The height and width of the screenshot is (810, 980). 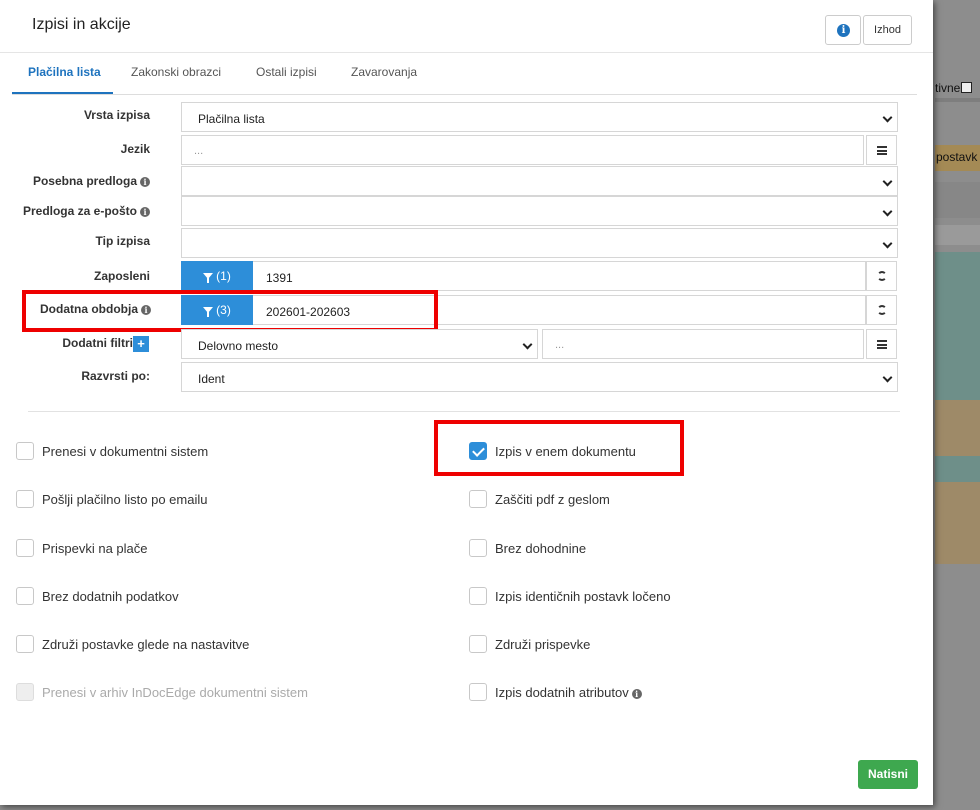 I want to click on sort-by-label: Razvrsti po:, so click(x=115, y=376).